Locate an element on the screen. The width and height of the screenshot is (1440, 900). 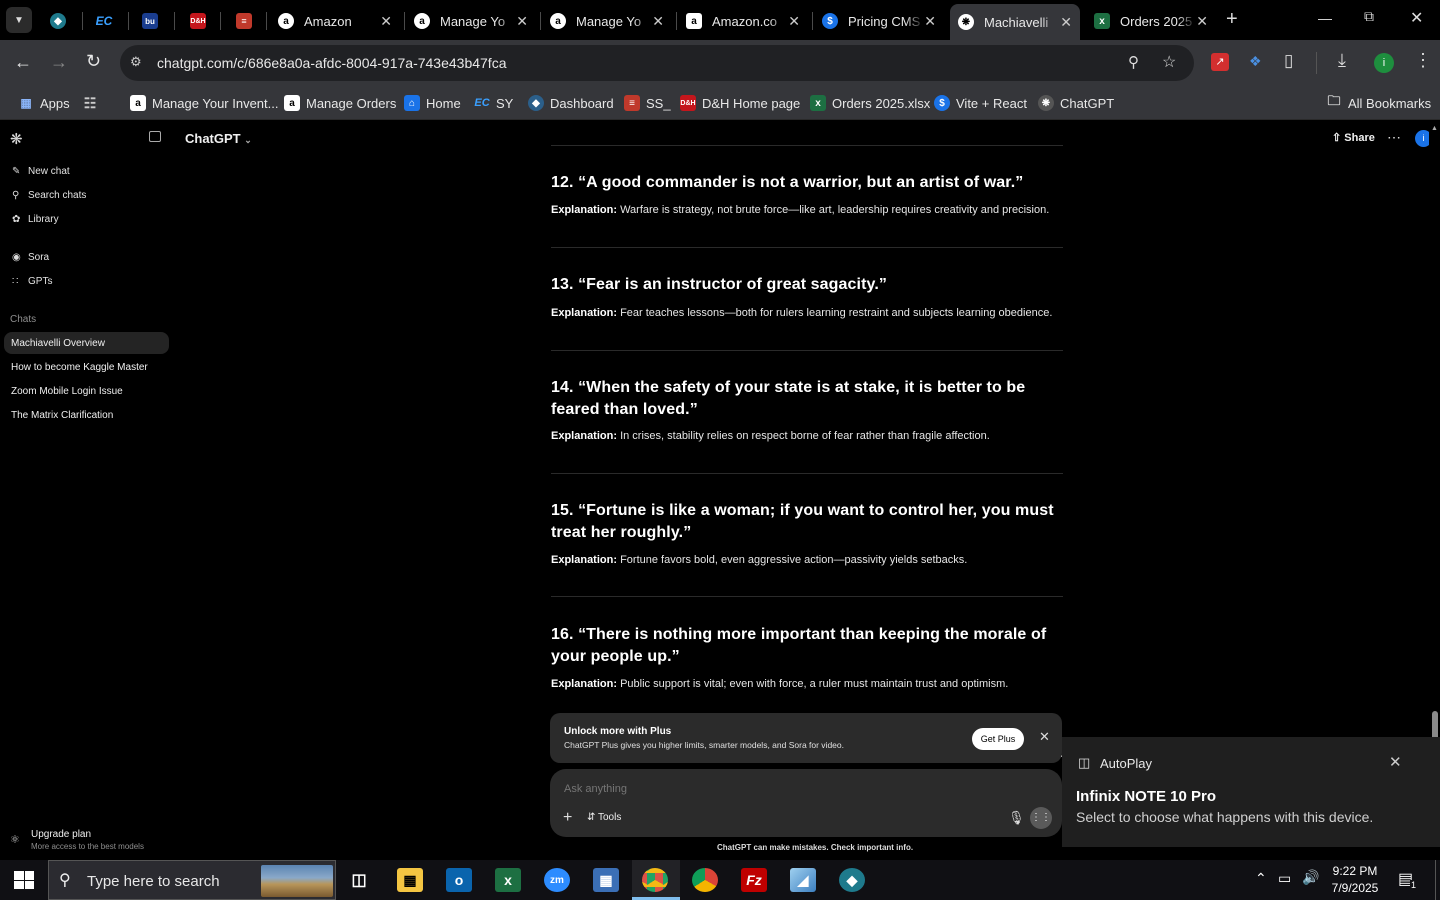
bookmark-item: ≡ SS_ is located at coordinates (647, 103).